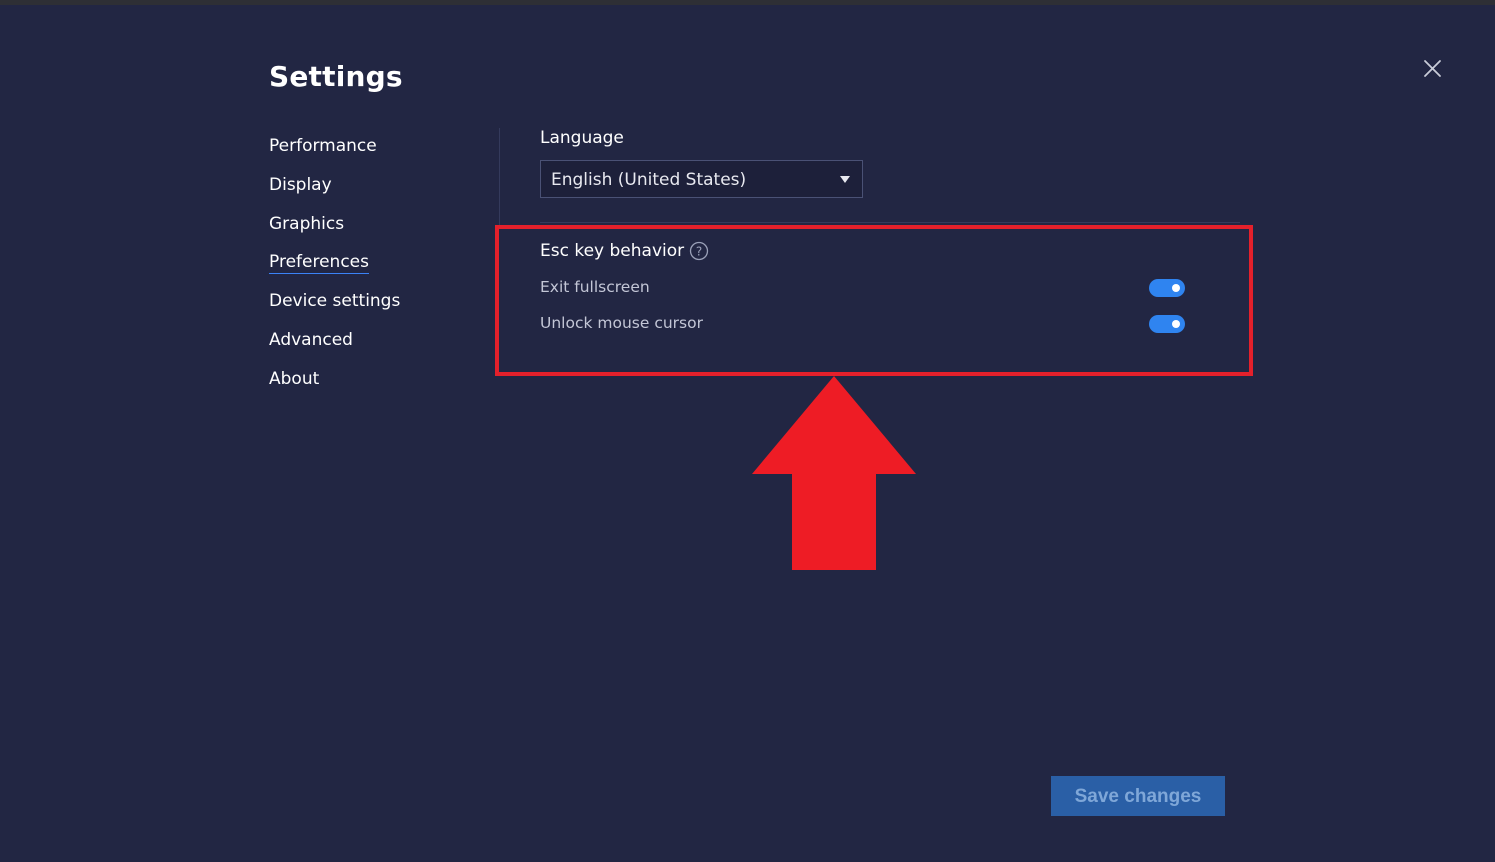  What do you see at coordinates (845, 179) in the screenshot?
I see `chevron-down-icon` at bounding box center [845, 179].